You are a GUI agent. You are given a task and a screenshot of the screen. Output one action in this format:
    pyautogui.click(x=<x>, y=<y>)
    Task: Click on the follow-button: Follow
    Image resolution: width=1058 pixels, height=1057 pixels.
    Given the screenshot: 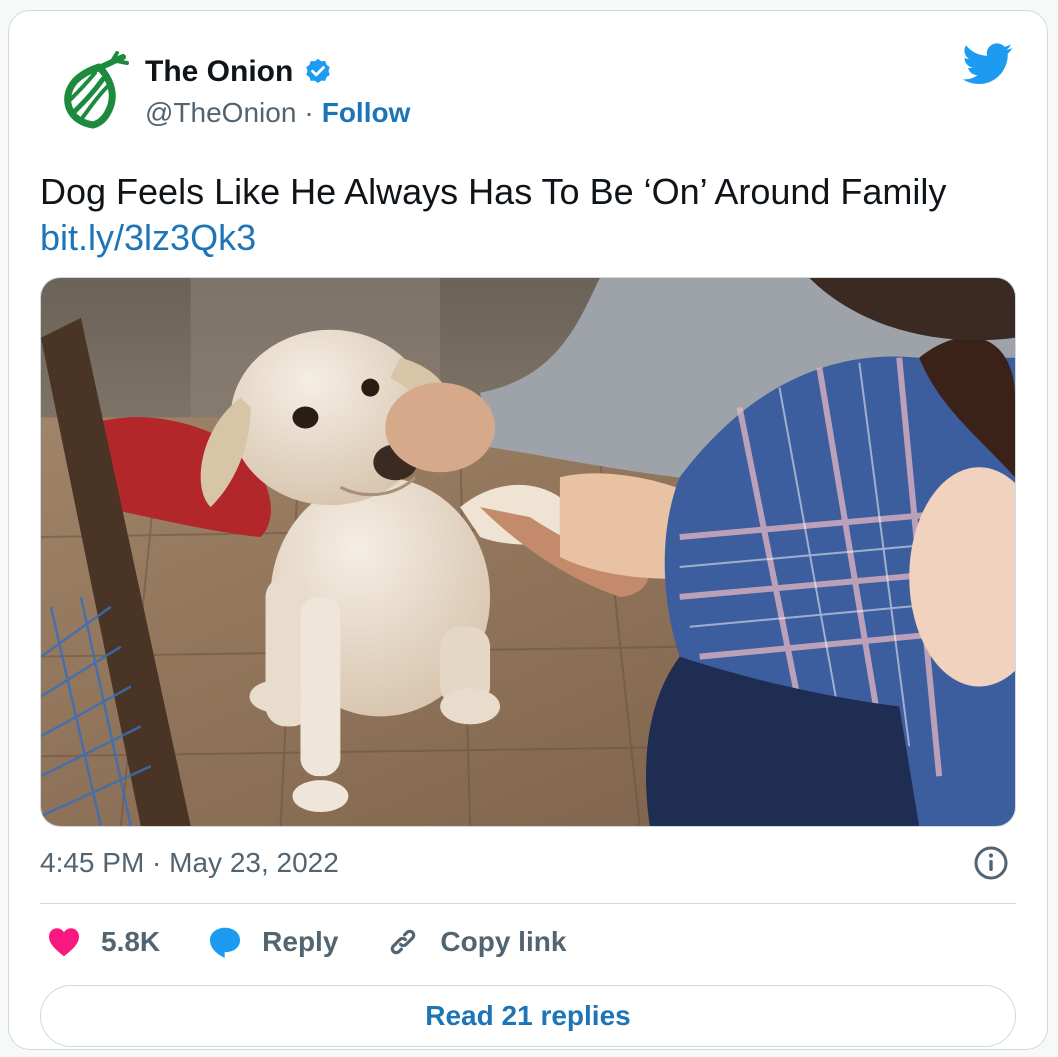 What is the action you would take?
    pyautogui.click(x=366, y=113)
    